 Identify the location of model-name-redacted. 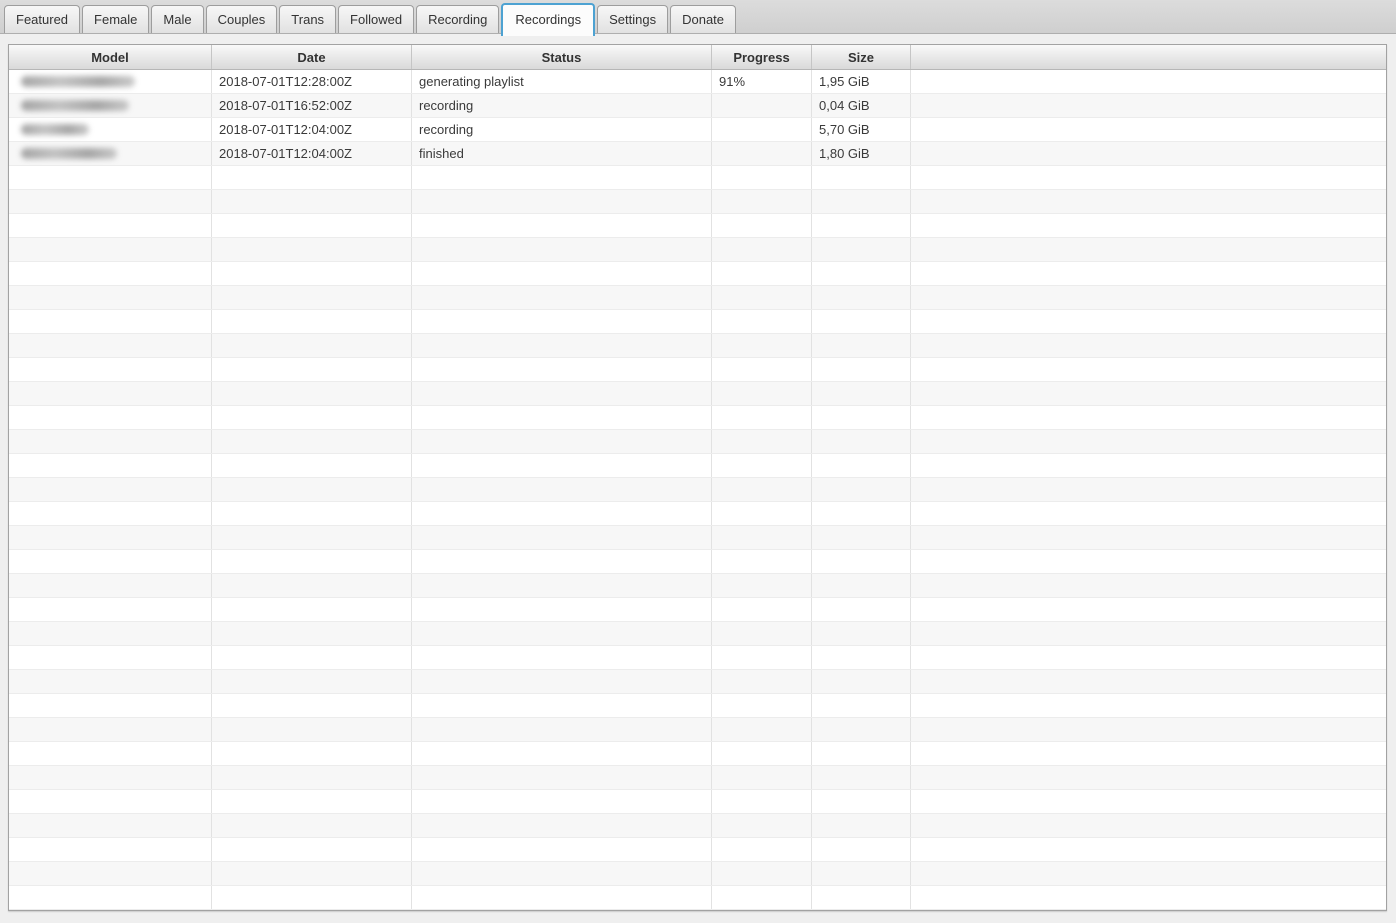
(78, 81).